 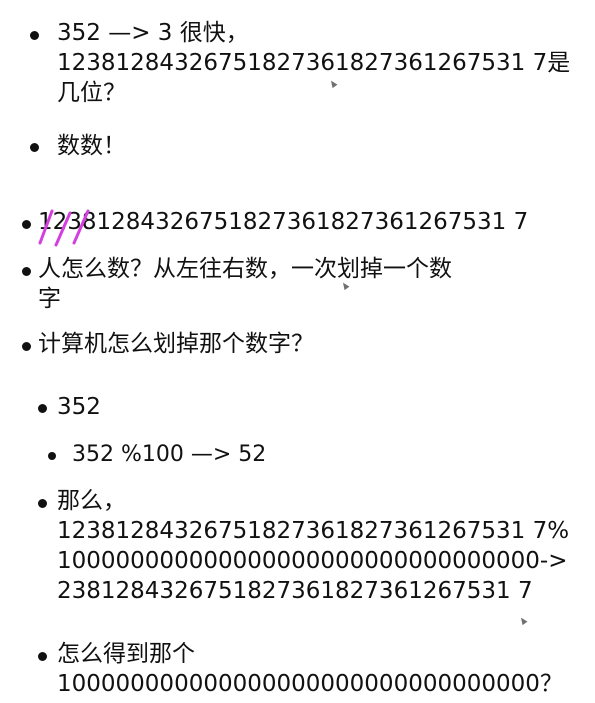 I want to click on bullet-line: 12381284326751827361827361267531 7%, so click(x=313, y=531).